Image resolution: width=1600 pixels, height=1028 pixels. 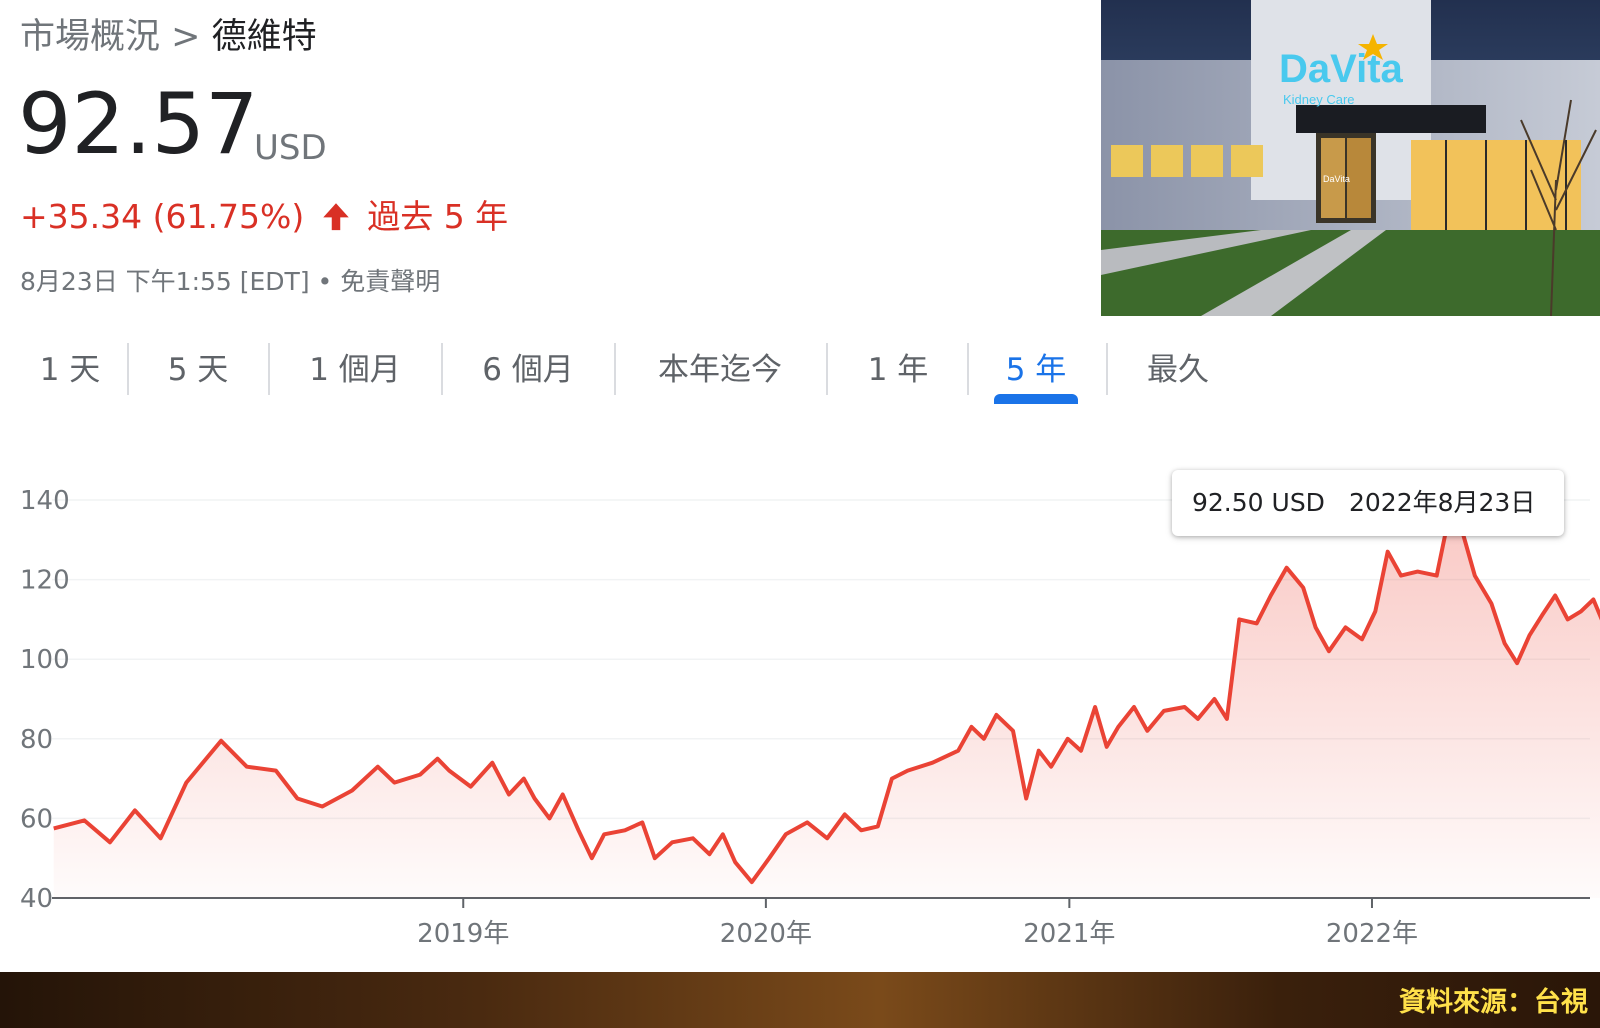 What do you see at coordinates (162, 216) in the screenshot?
I see `price-change-value: +35.34 (61.75%)` at bounding box center [162, 216].